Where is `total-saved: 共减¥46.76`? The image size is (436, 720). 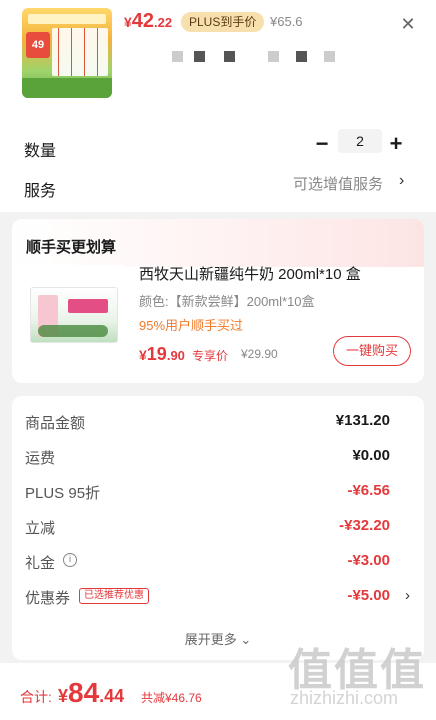
total-saved: 共减¥46.76 is located at coordinates (171, 698).